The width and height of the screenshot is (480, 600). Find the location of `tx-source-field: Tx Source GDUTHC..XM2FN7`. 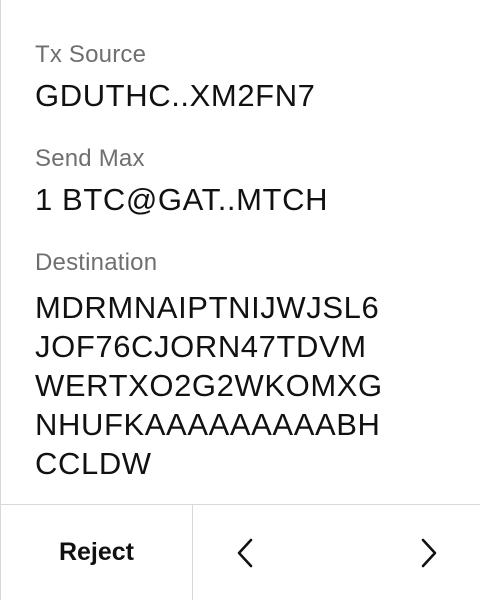

tx-source-field: Tx Source GDUTHC..XM2FN7 is located at coordinates (175, 77).